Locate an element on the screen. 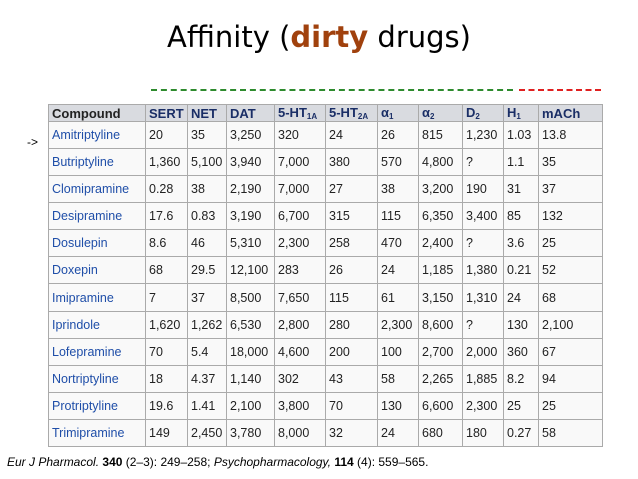 The width and height of the screenshot is (638, 479). compound-link: Doxepin is located at coordinates (97, 270).